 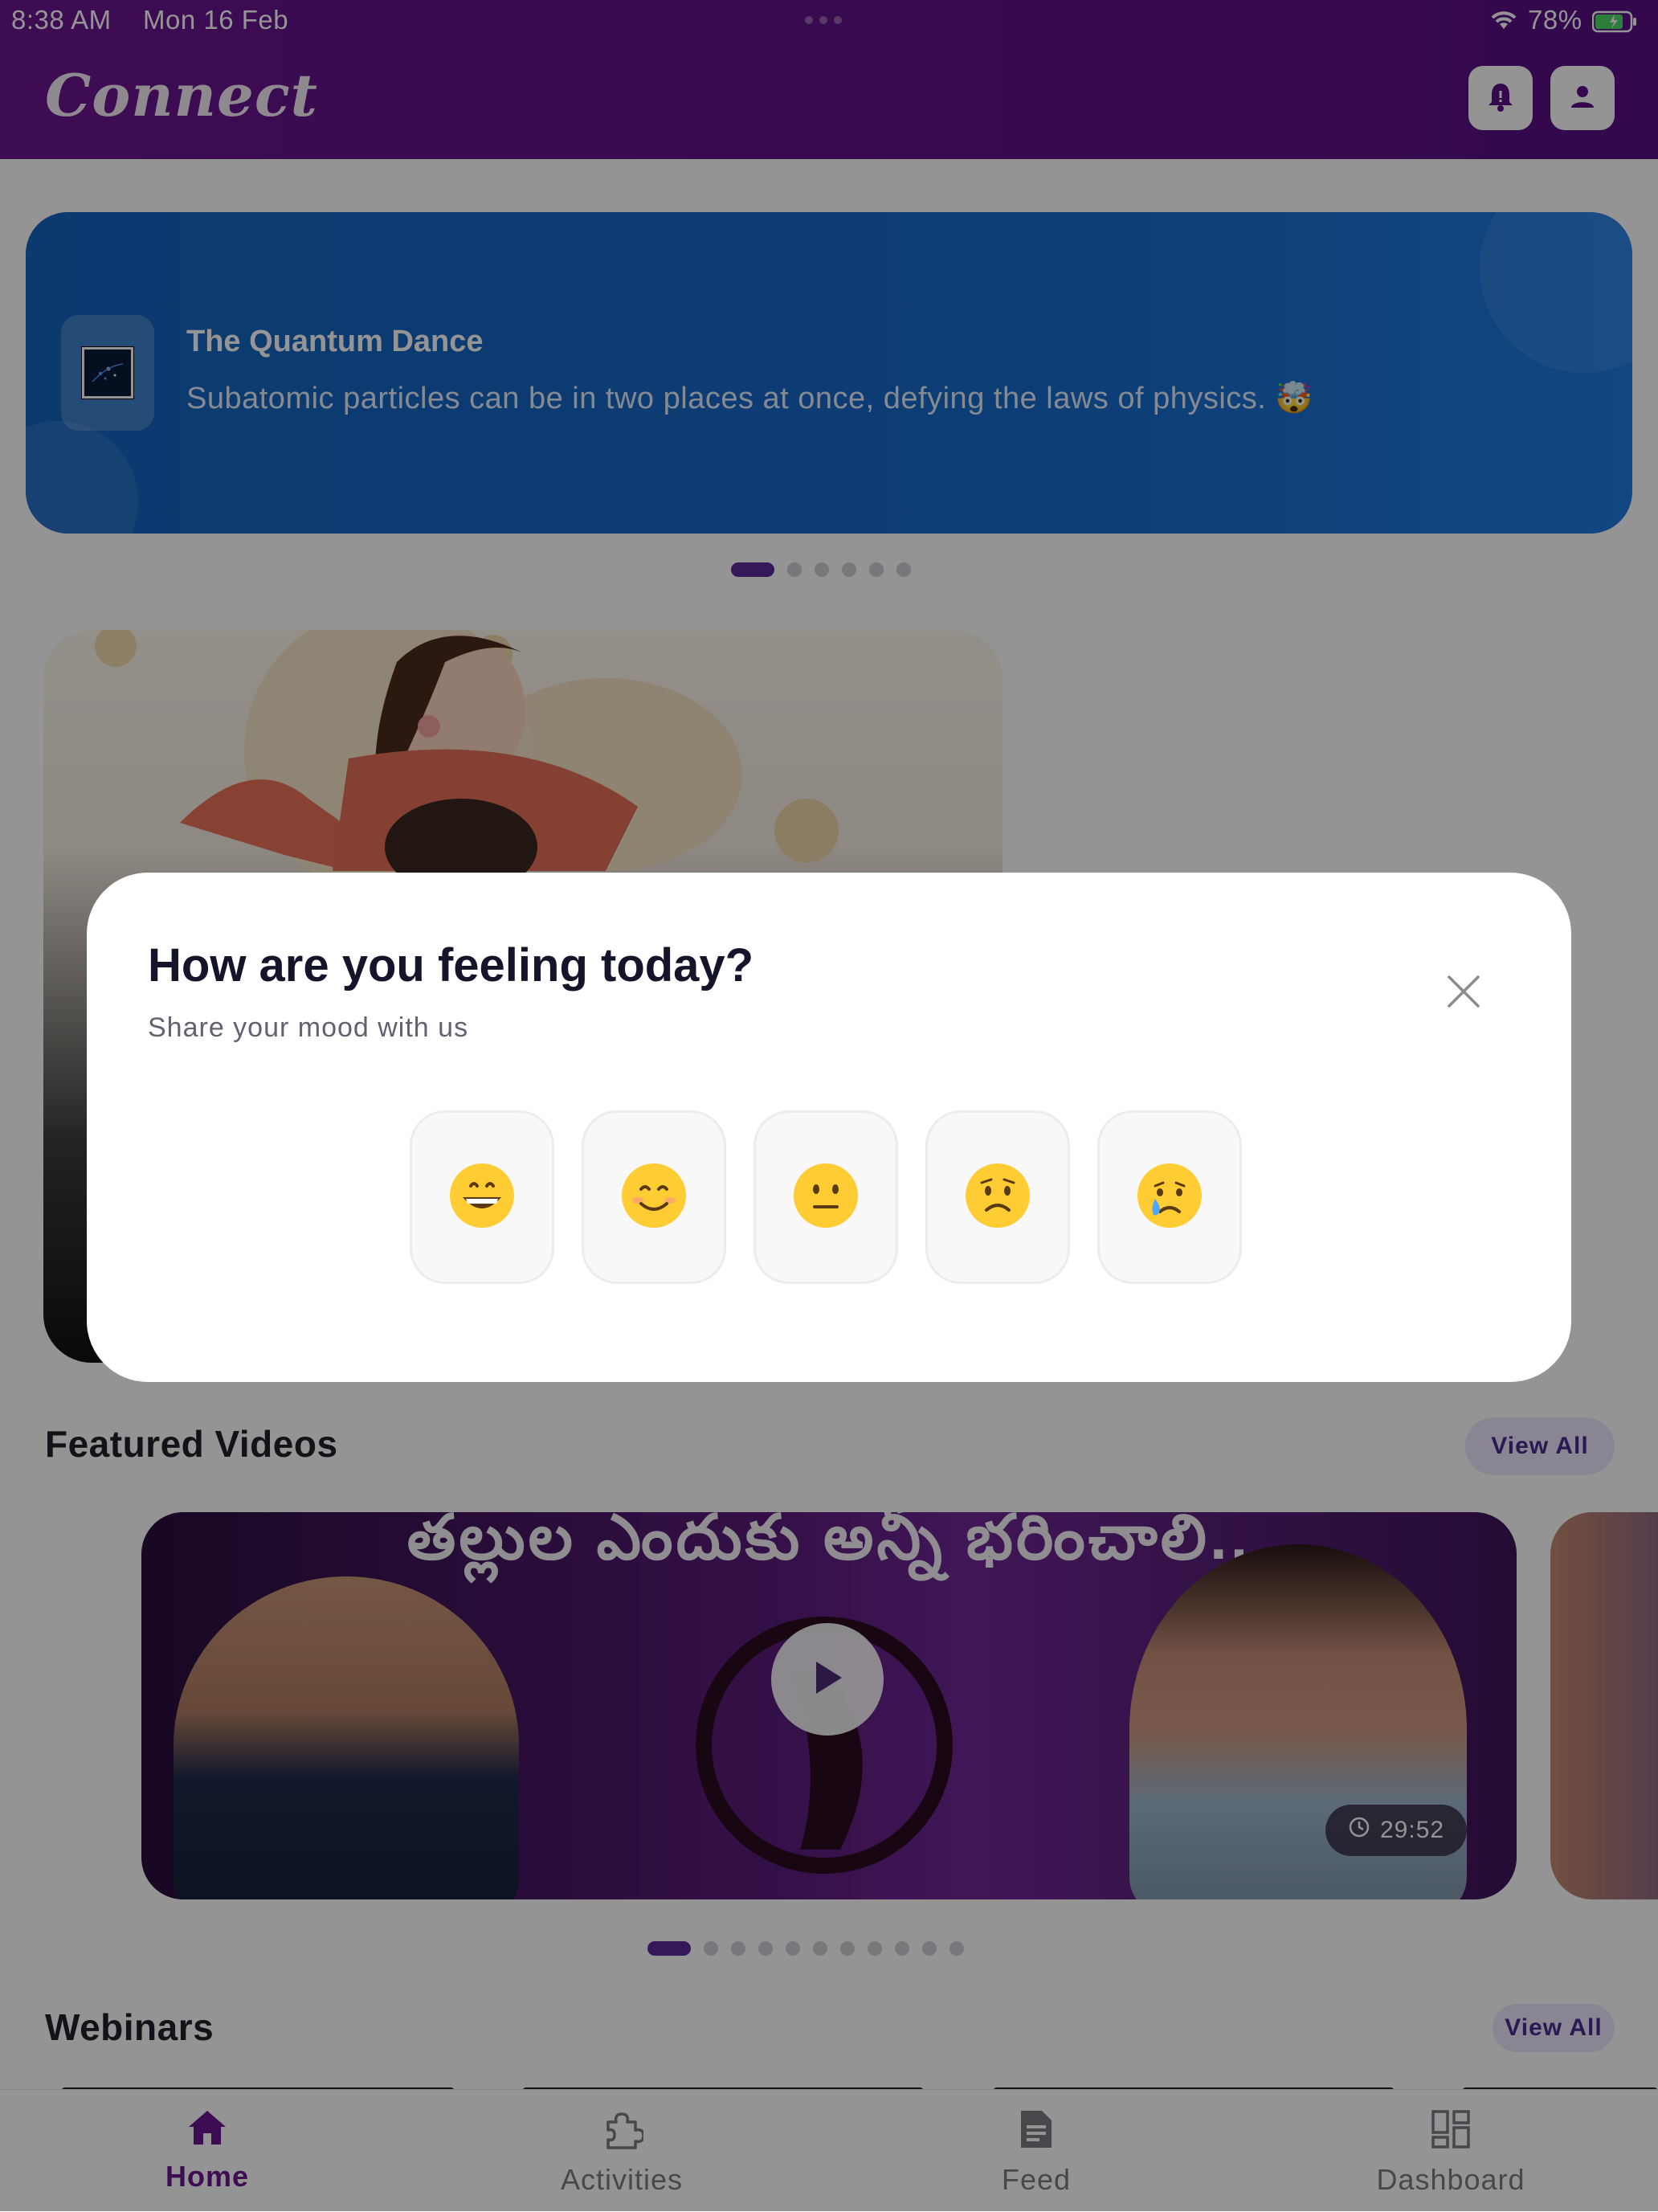 I want to click on smiling-face-icon, so click(x=654, y=1198).